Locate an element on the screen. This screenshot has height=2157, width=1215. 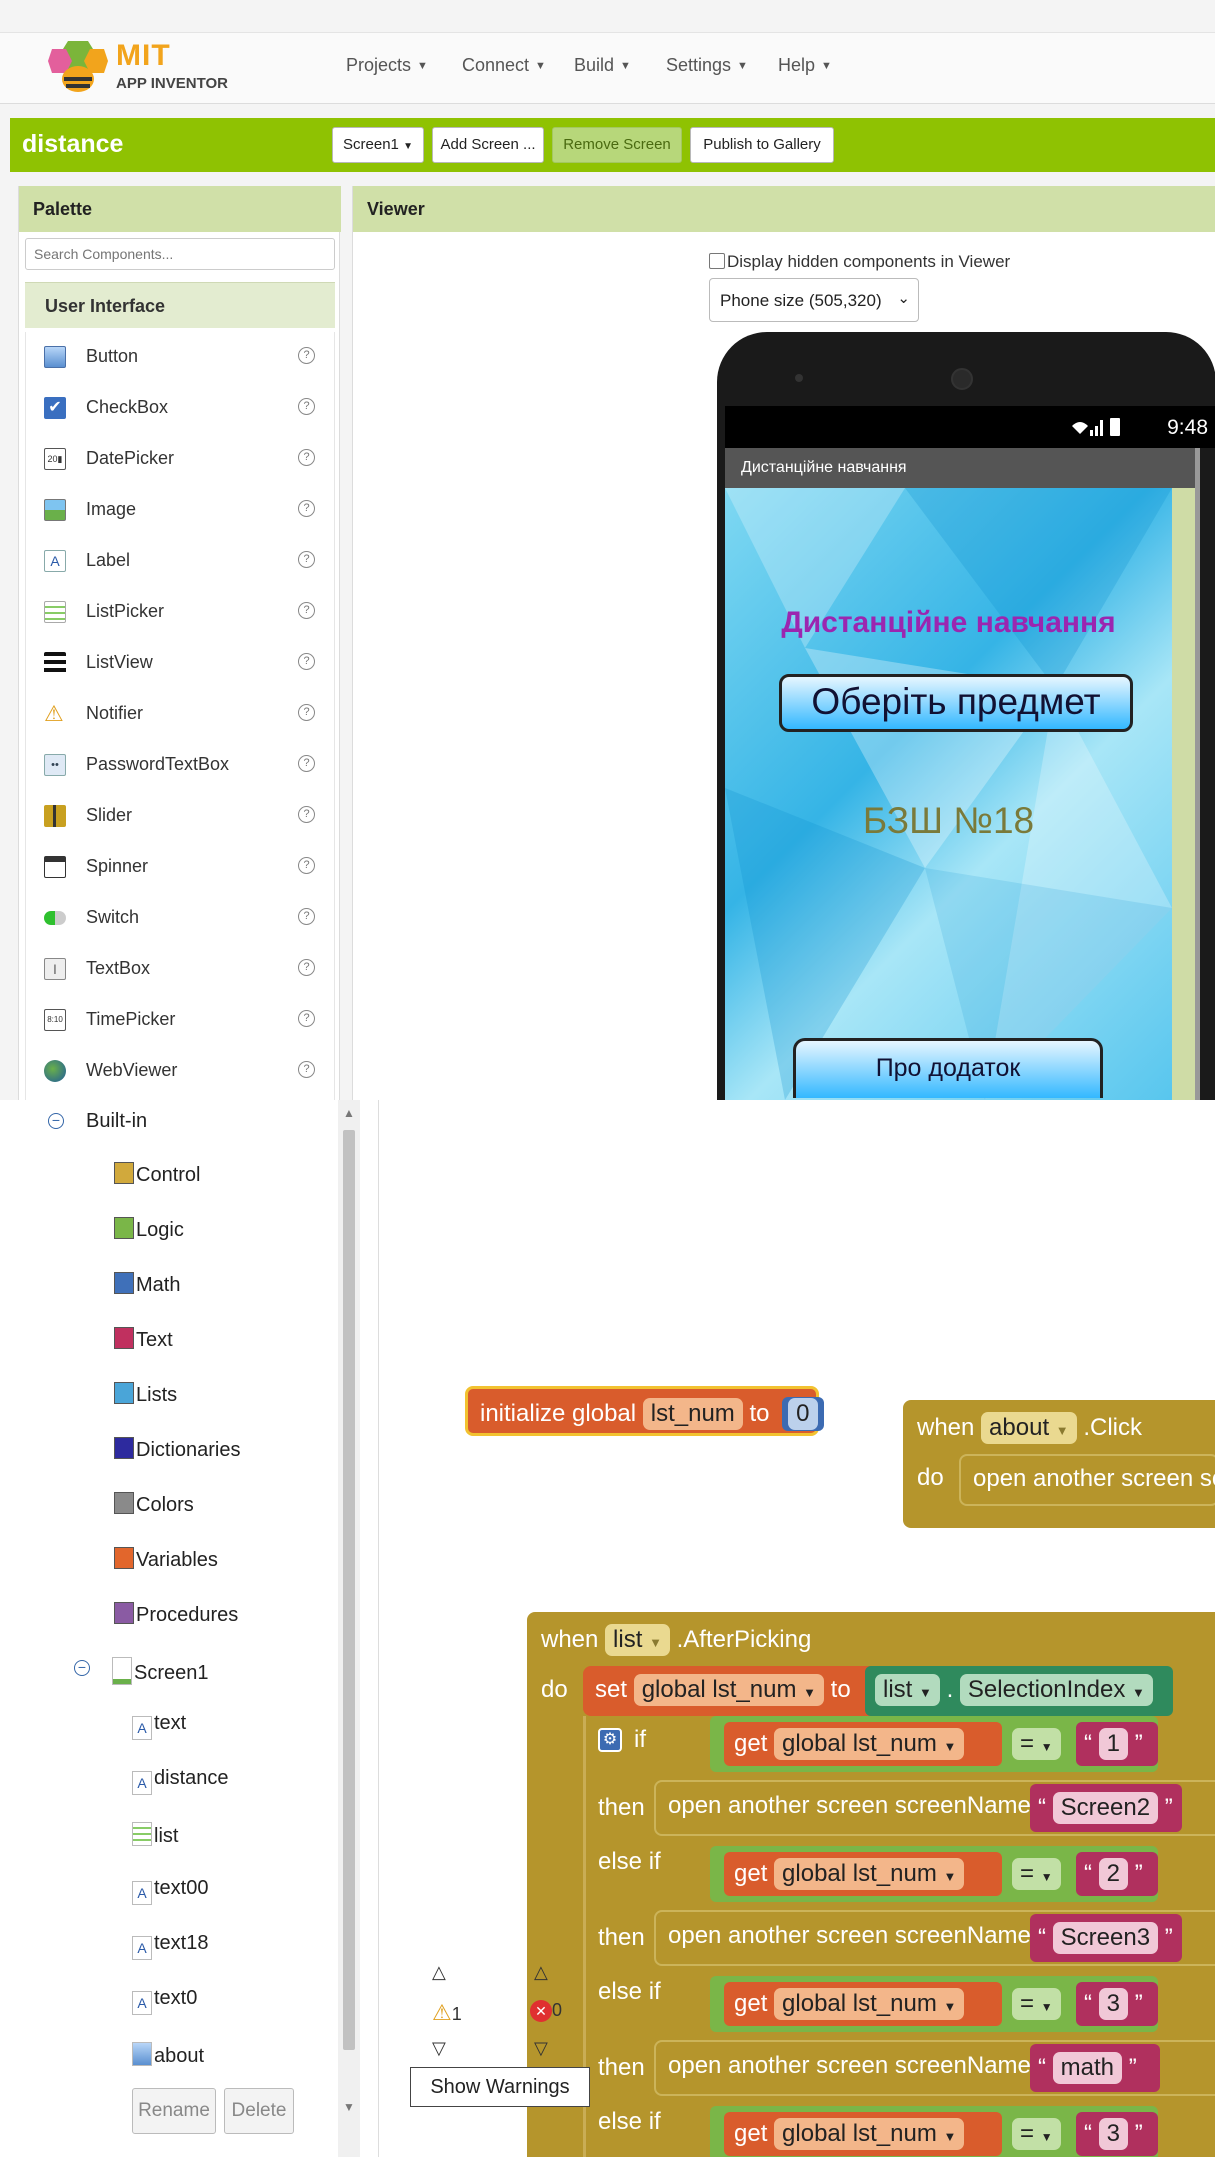
tree-item-math: Math is located at coordinates (147, 1284).